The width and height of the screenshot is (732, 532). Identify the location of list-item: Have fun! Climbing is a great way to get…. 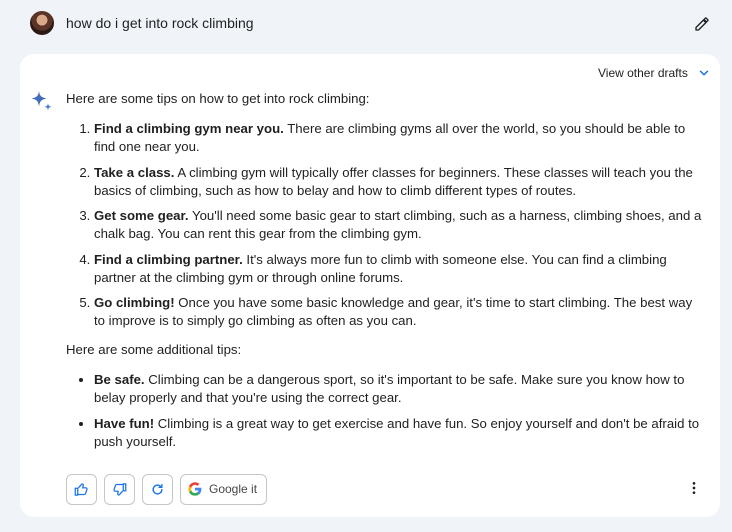
(400, 433).